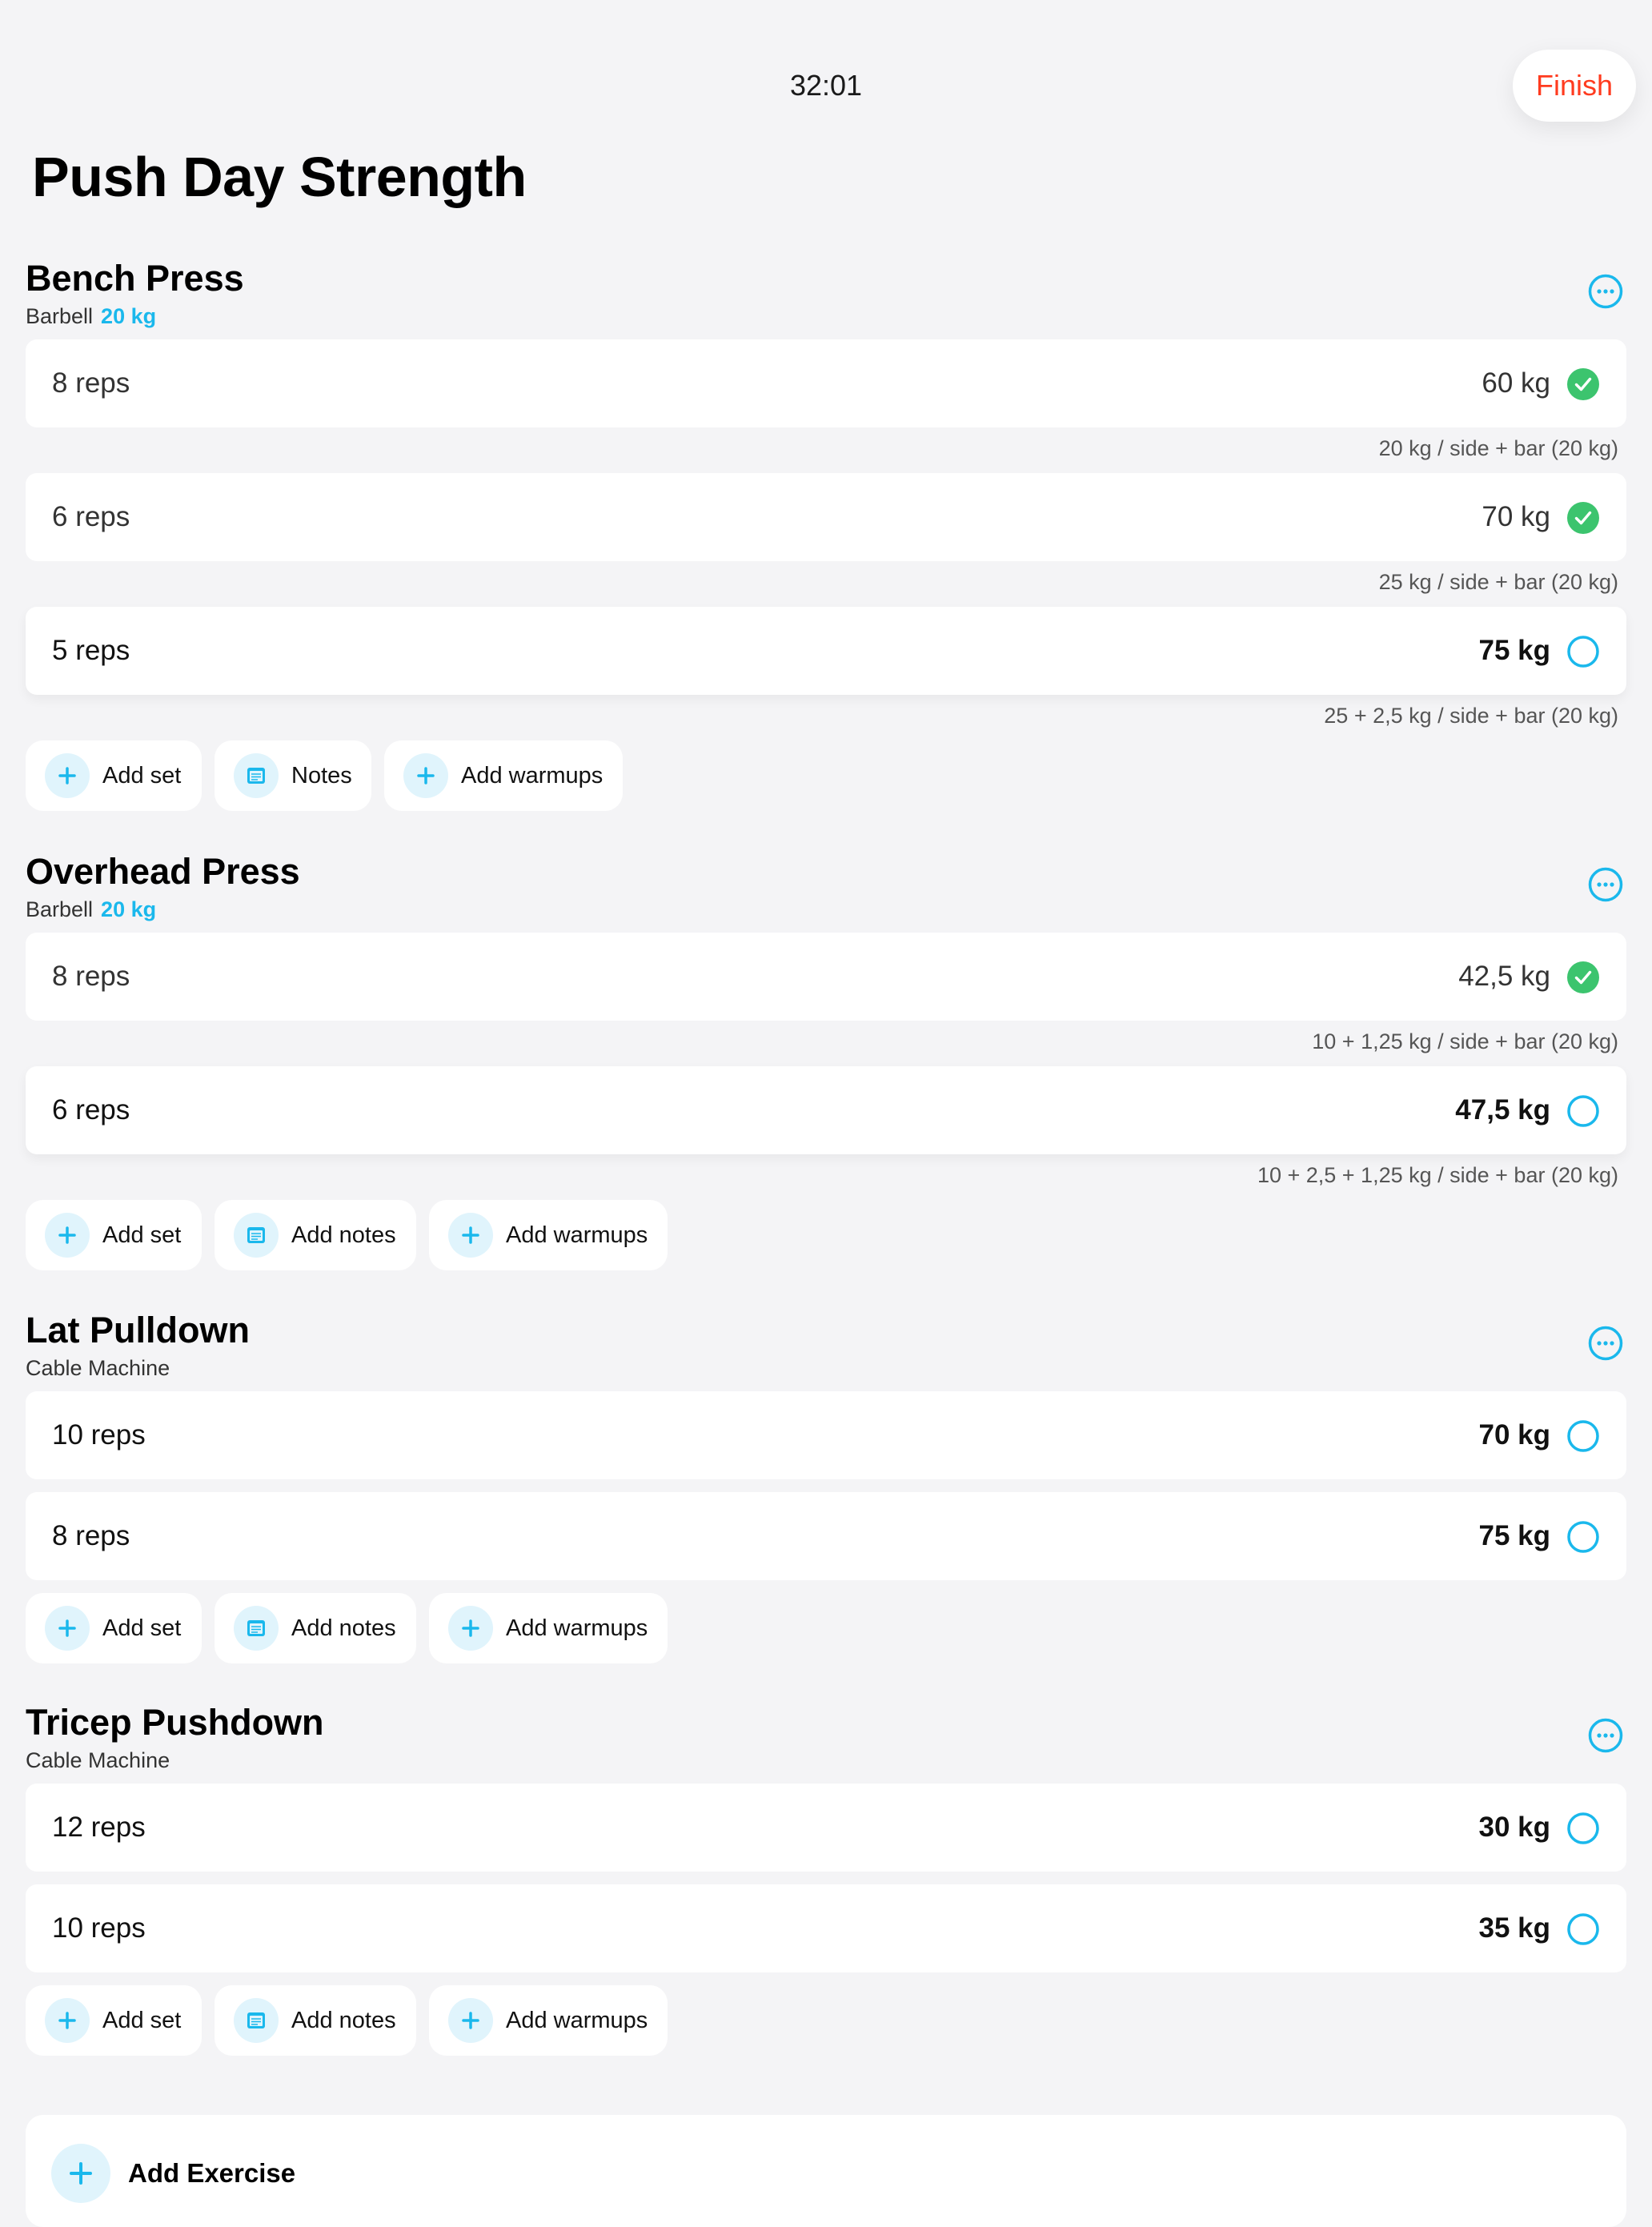 Image resolution: width=1652 pixels, height=2227 pixels. Describe the element at coordinates (1498, 448) in the screenshot. I see `plate-breakdown: 20 kg / side + bar (20 kg)` at that location.